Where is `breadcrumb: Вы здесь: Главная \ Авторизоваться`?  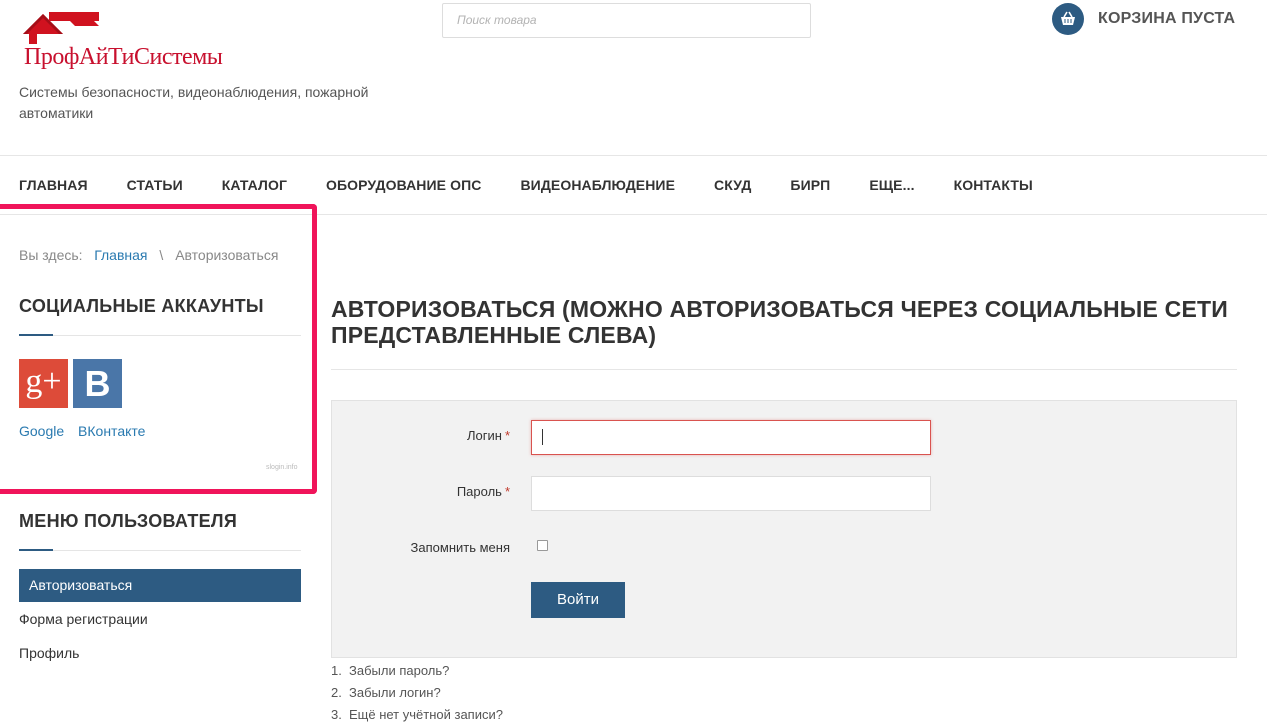 breadcrumb: Вы здесь: Главная \ Авторизоваться is located at coordinates (148, 255).